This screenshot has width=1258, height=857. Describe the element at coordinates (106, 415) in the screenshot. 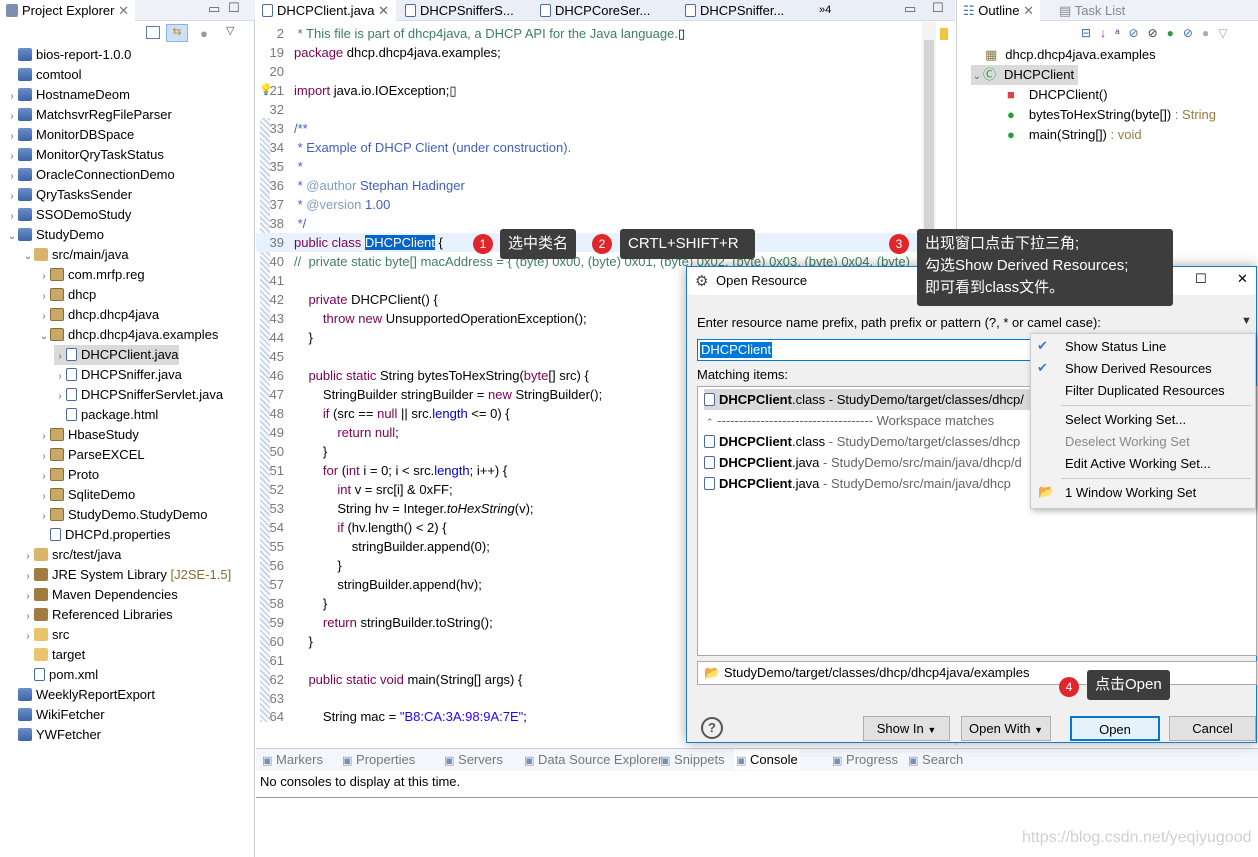

I see `tree-item: package.html` at that location.